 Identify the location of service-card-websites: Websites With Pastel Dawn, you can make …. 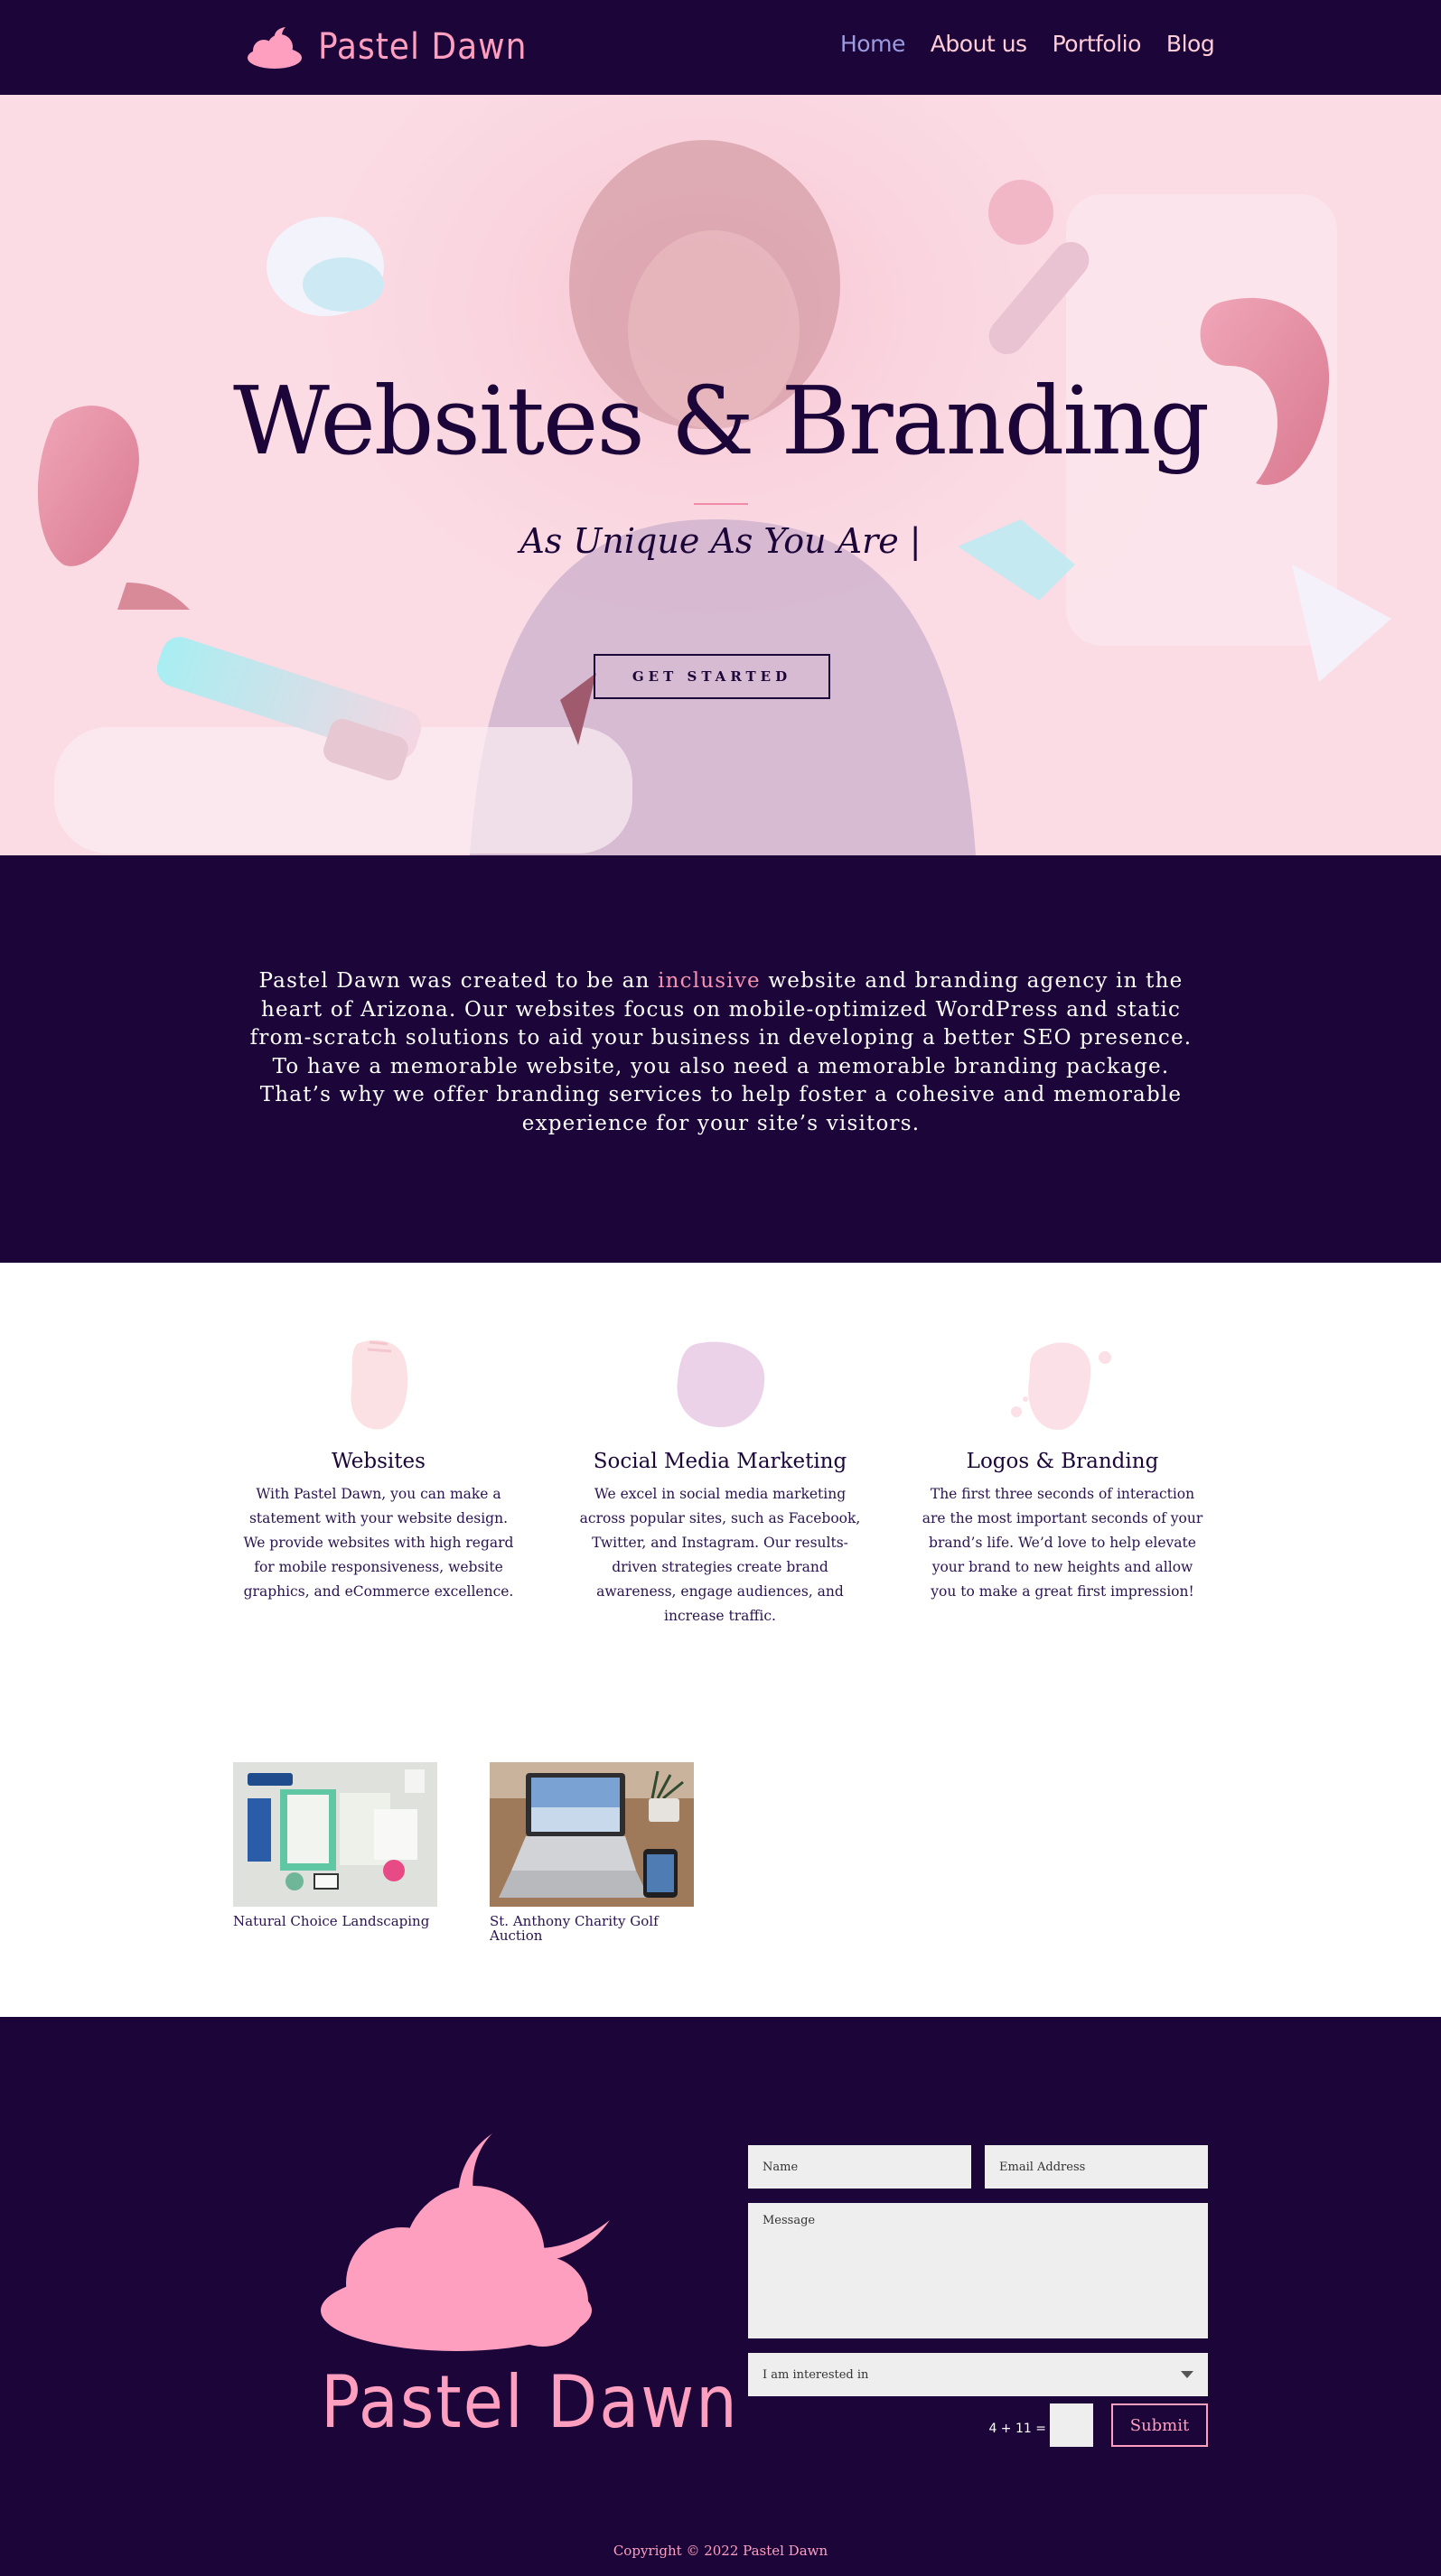
(378, 1467).